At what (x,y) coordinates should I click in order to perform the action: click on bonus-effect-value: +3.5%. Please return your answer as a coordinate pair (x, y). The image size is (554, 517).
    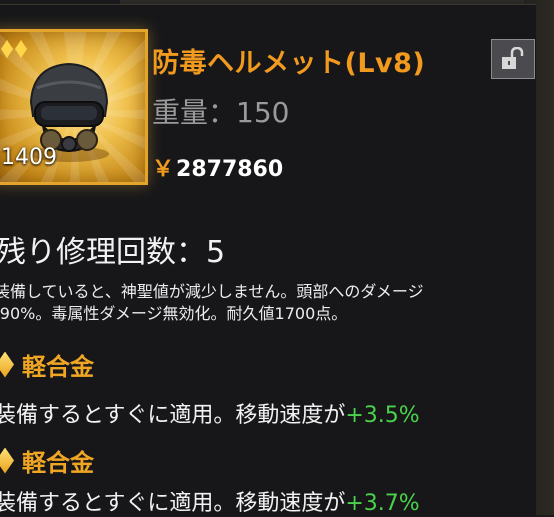
    Looking at the image, I should click on (382, 415).